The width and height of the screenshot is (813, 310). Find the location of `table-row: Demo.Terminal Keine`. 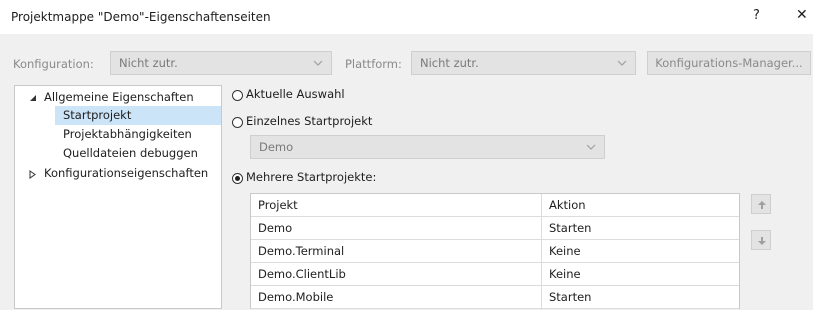

table-row: Demo.Terminal Keine is located at coordinates (495, 251).